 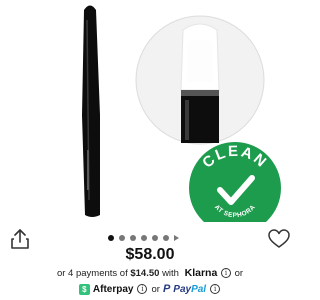 I want to click on installments-line: or 4 payments of $14.50 with Klarna i or, so click(x=150, y=273).